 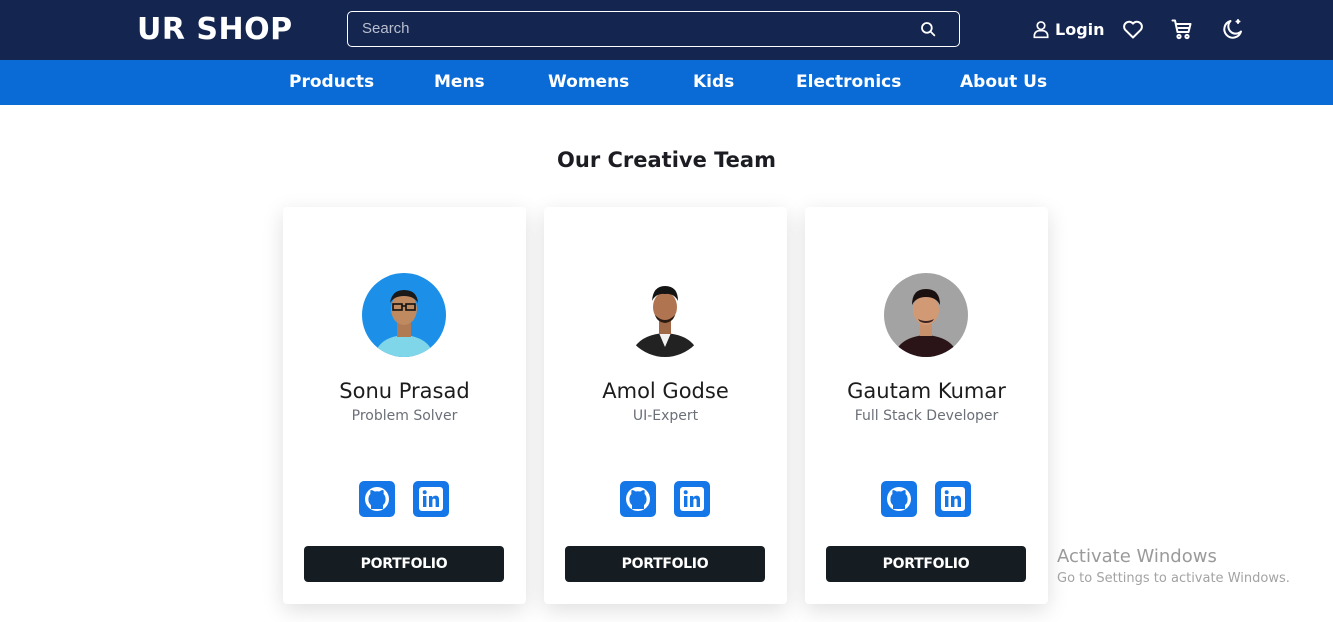 I want to click on activate-windows-title: Activate Windows, so click(x=1137, y=556).